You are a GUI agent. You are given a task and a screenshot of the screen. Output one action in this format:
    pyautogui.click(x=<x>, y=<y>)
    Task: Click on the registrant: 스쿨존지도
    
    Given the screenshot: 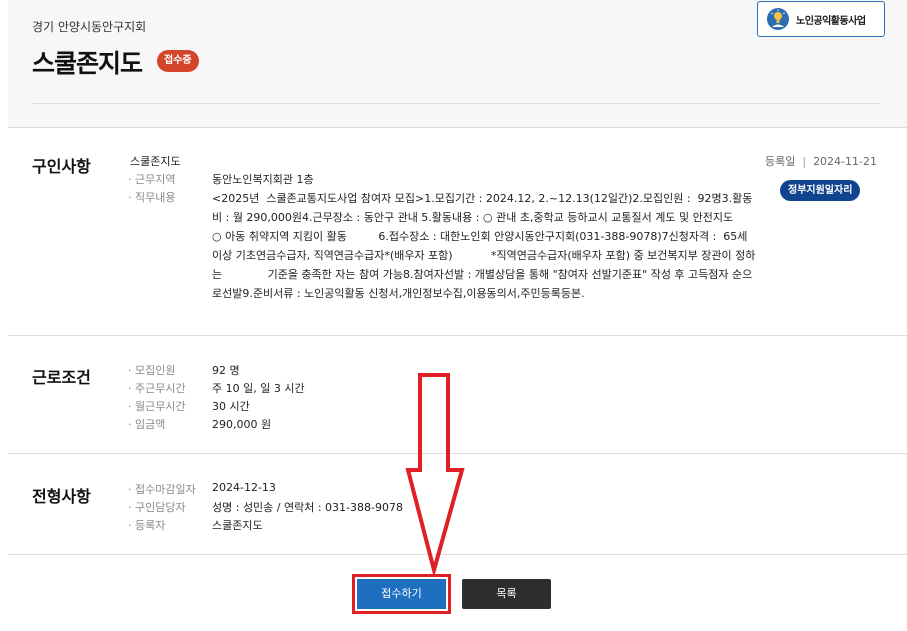 What is the action you would take?
    pyautogui.click(x=237, y=525)
    